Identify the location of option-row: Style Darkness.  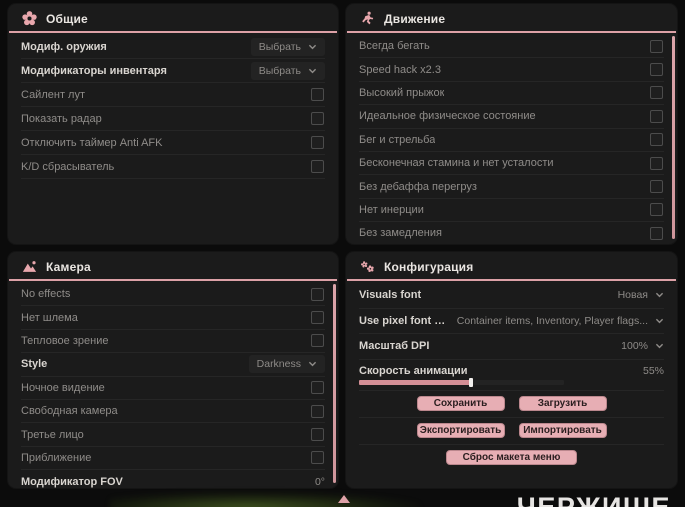
(173, 365).